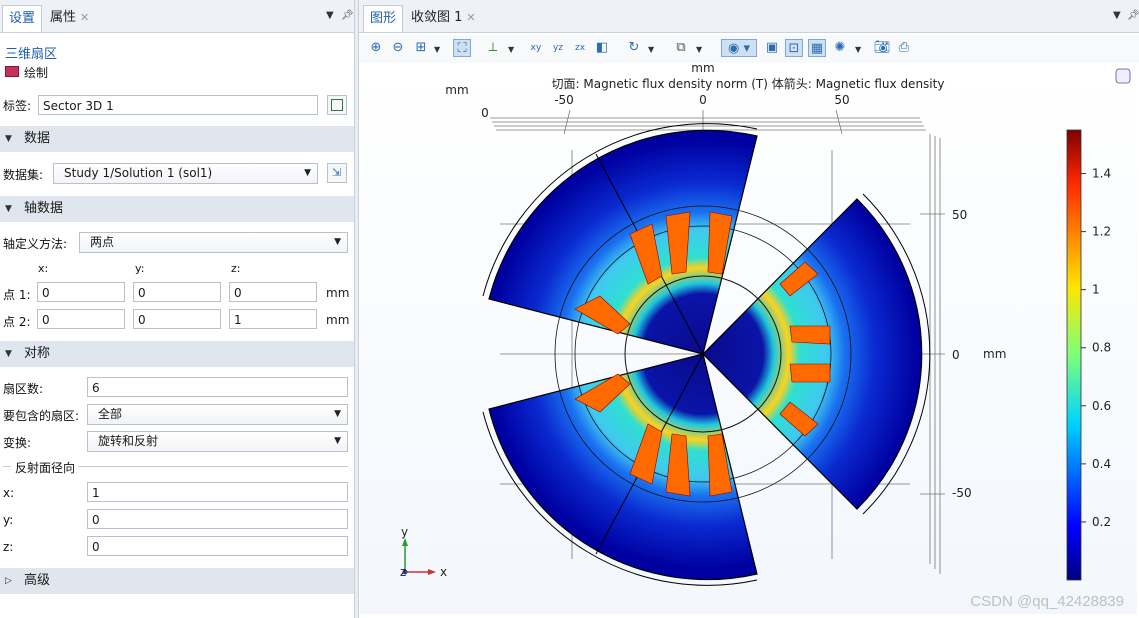 The height and width of the screenshot is (618, 1139). I want to click on point1-x-field: 0, so click(81, 292).